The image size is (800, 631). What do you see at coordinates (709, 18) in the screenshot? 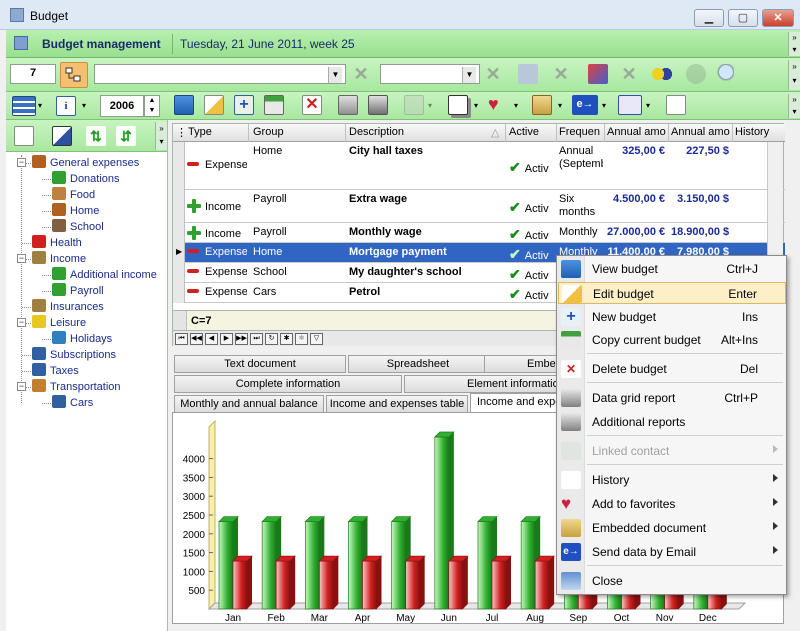
I see `minimize-button: ▁` at bounding box center [709, 18].